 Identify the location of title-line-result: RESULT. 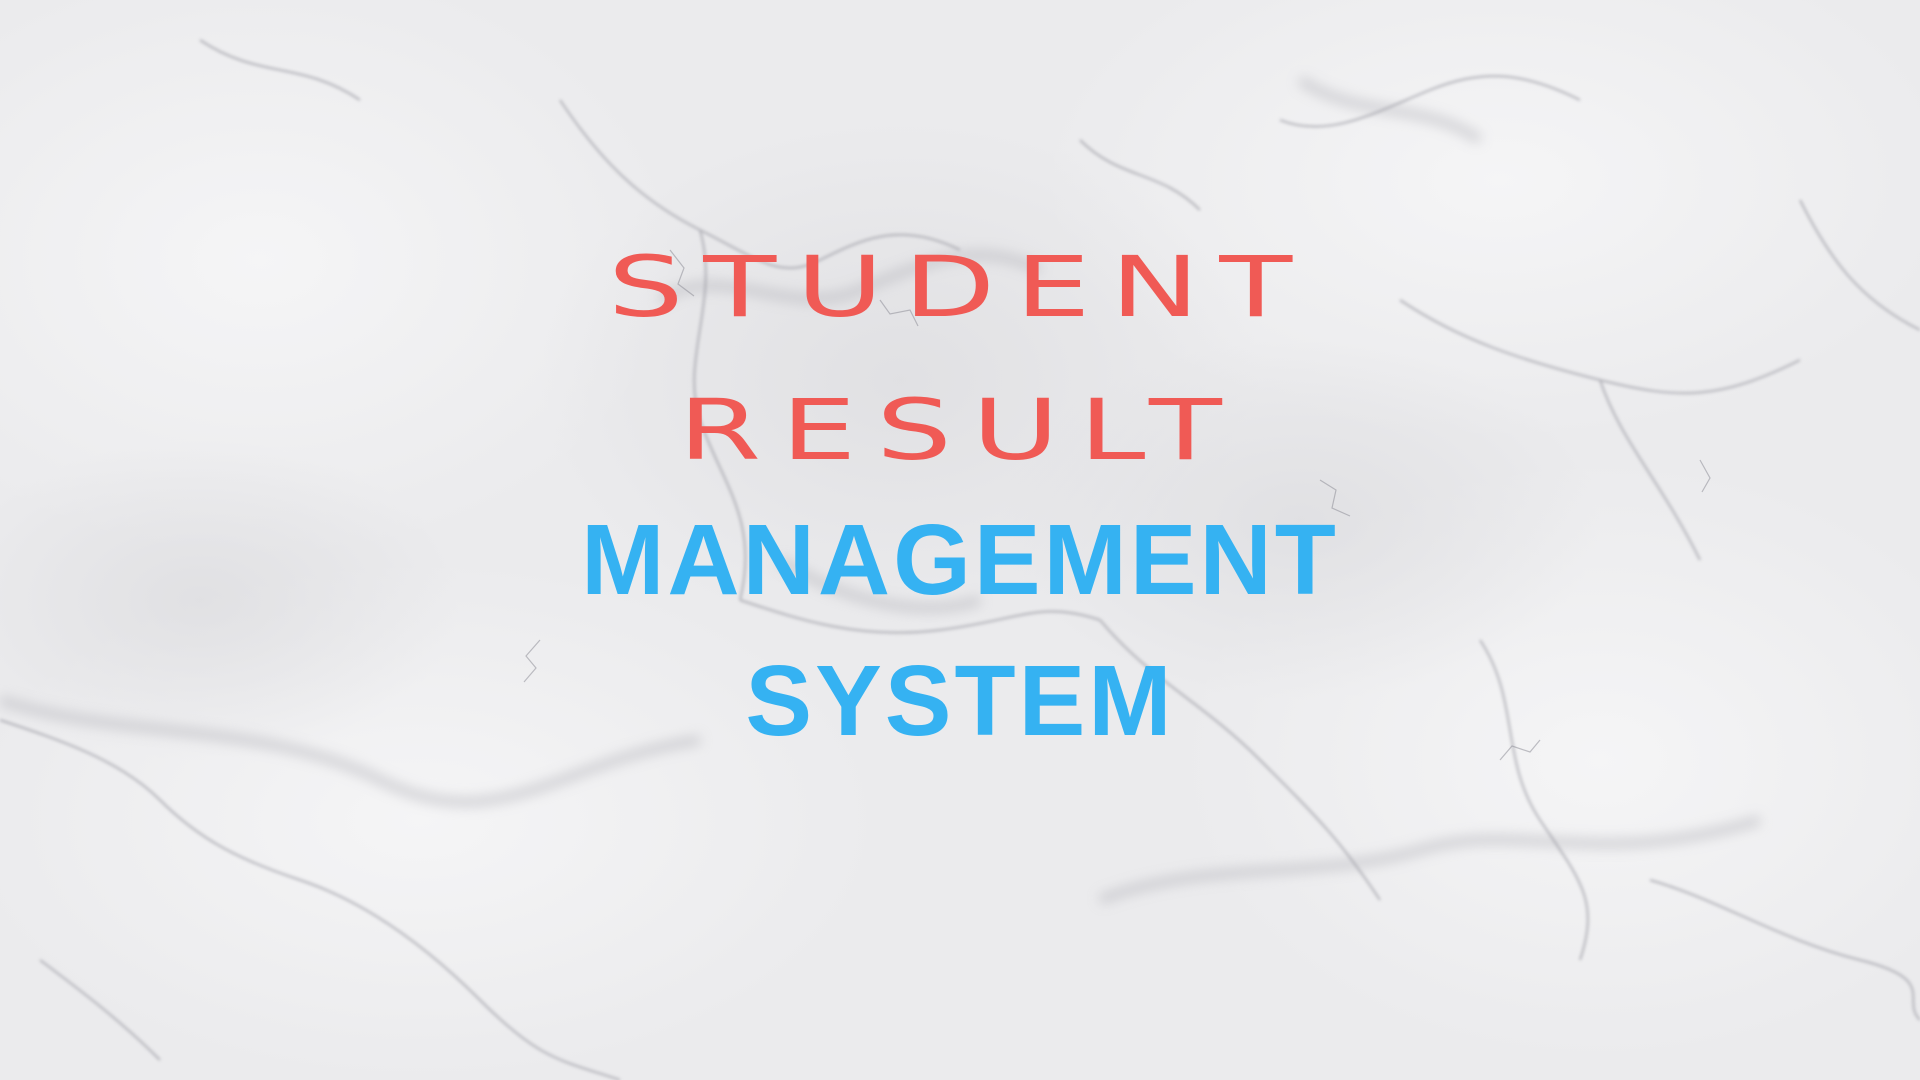
(960, 430).